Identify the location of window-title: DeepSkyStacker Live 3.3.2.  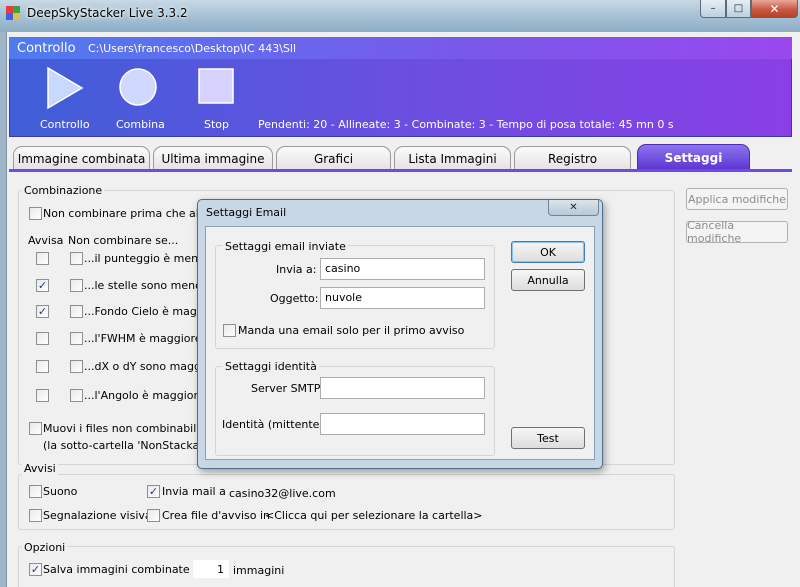
(107, 13).